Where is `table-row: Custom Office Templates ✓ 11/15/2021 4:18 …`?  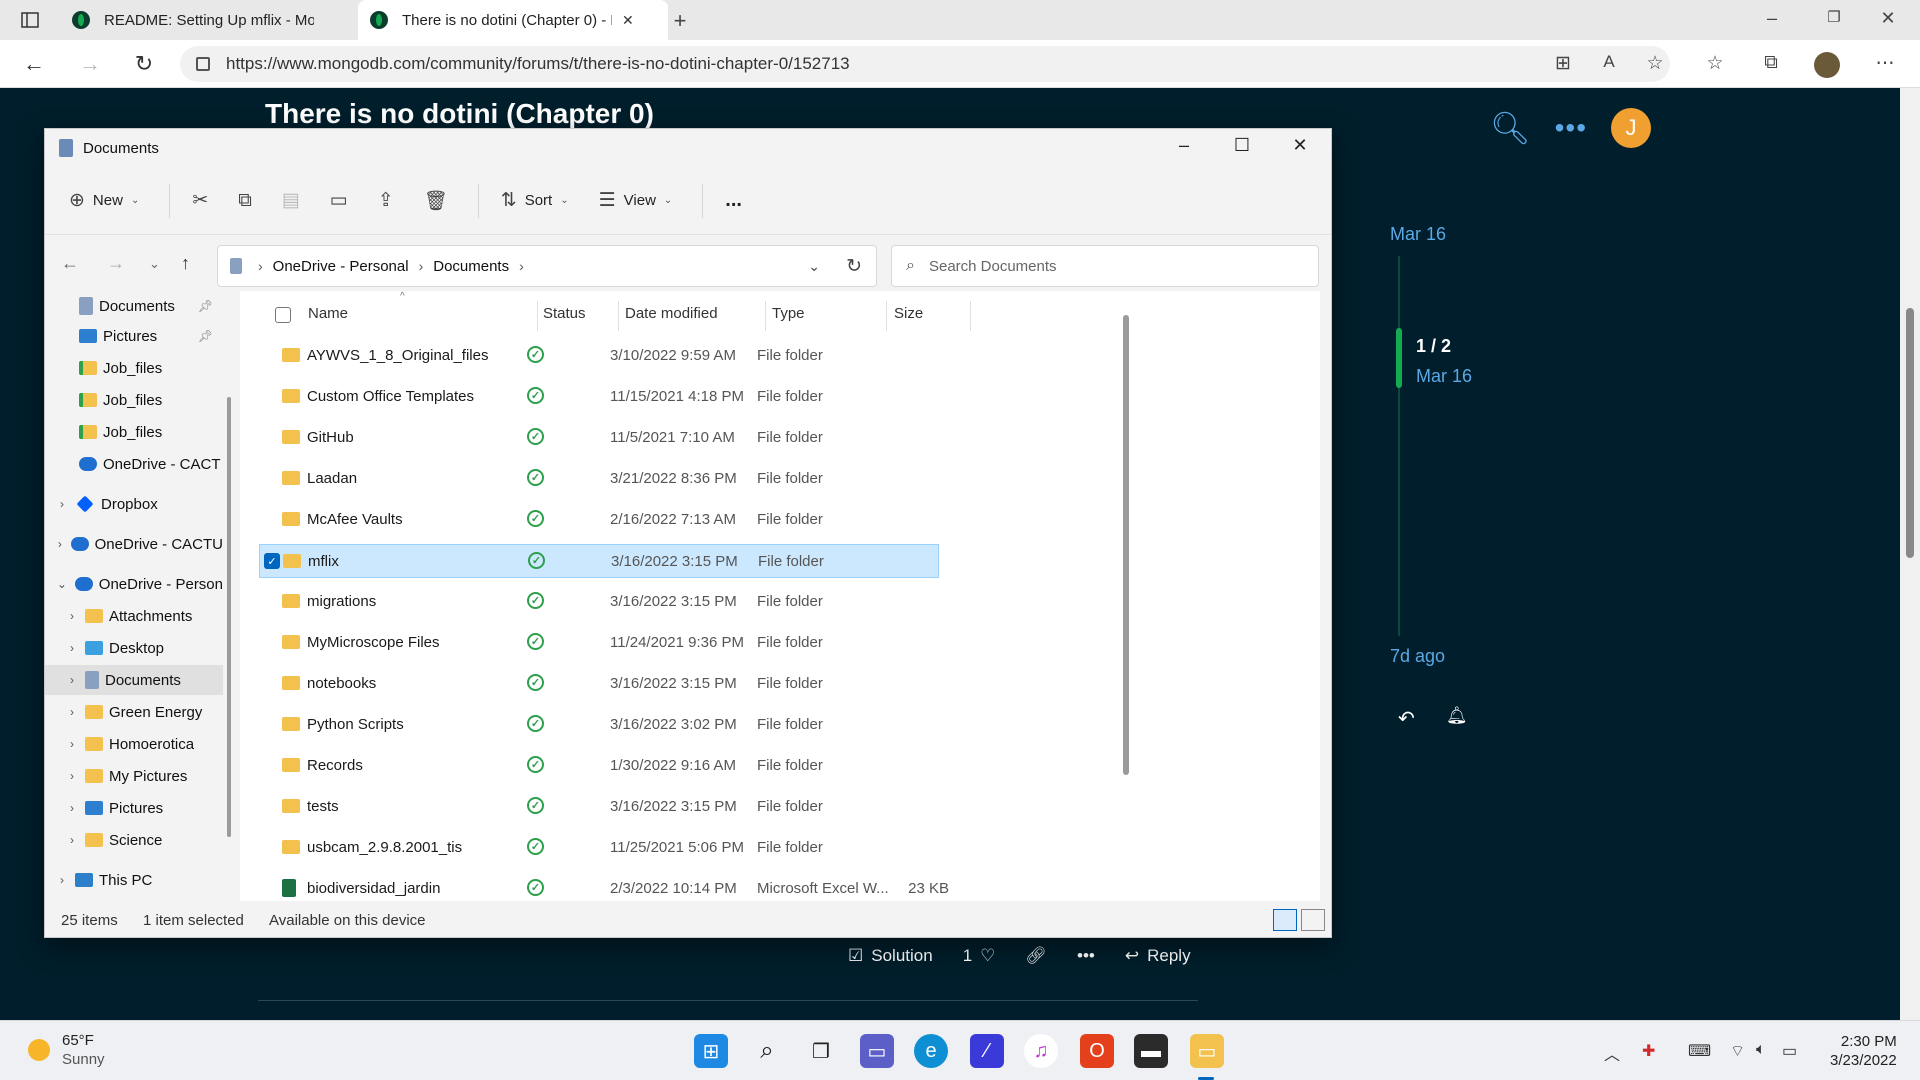 table-row: Custom Office Templates ✓ 11/15/2021 4:18 … is located at coordinates (599, 397).